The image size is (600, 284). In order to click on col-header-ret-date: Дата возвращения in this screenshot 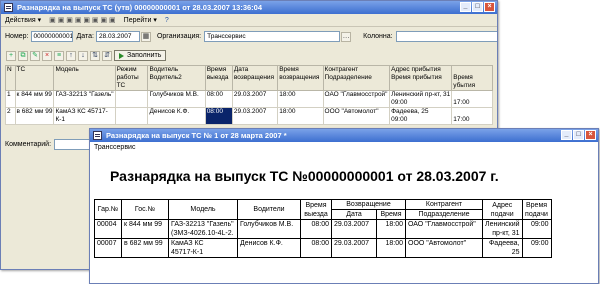, I will do `click(255, 78)`.